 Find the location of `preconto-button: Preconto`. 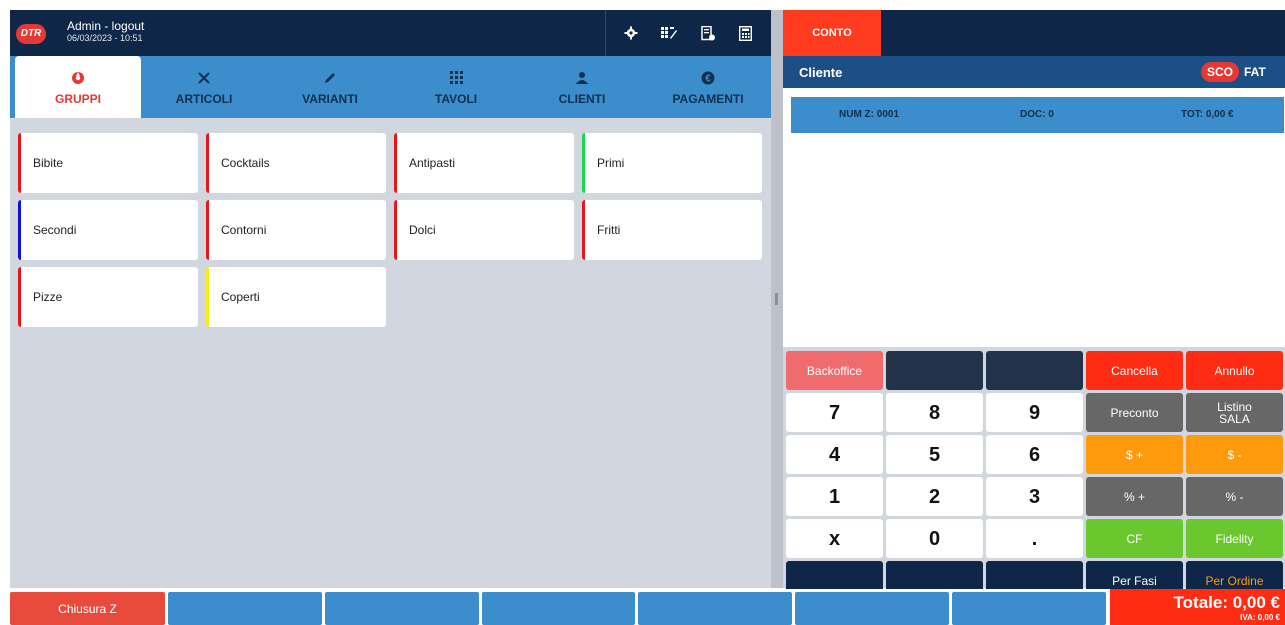

preconto-button: Preconto is located at coordinates (1134, 412).